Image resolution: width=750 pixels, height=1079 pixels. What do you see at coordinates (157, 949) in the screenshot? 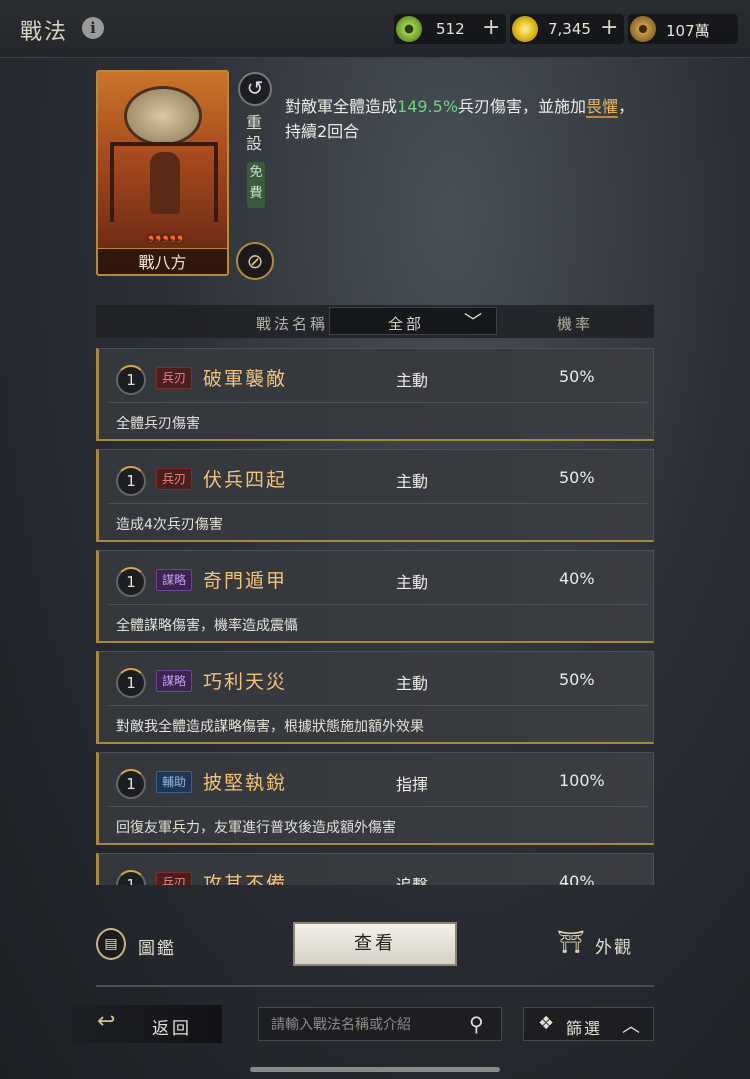
I see `codex-label: 圖鑑` at bounding box center [157, 949].